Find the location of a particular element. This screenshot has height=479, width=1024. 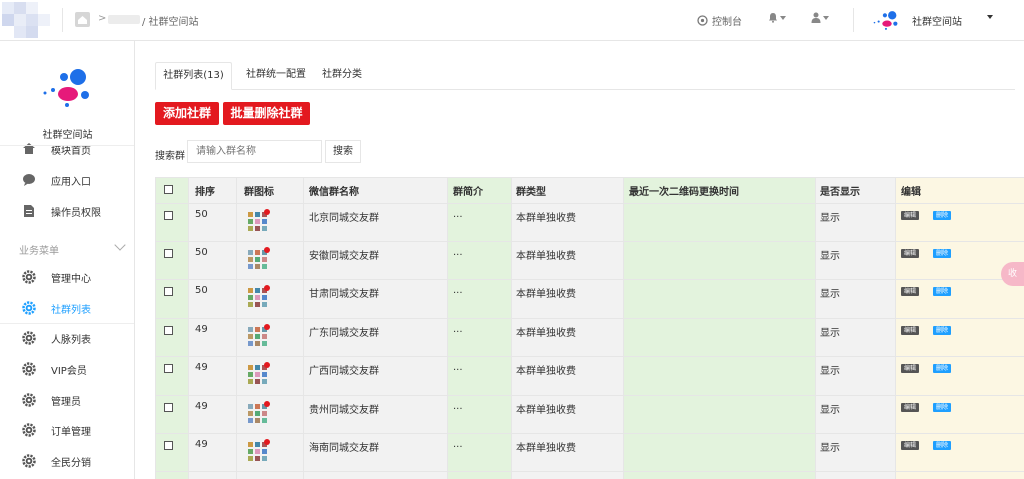

header-display: 是否显示 is located at coordinates (840, 192).